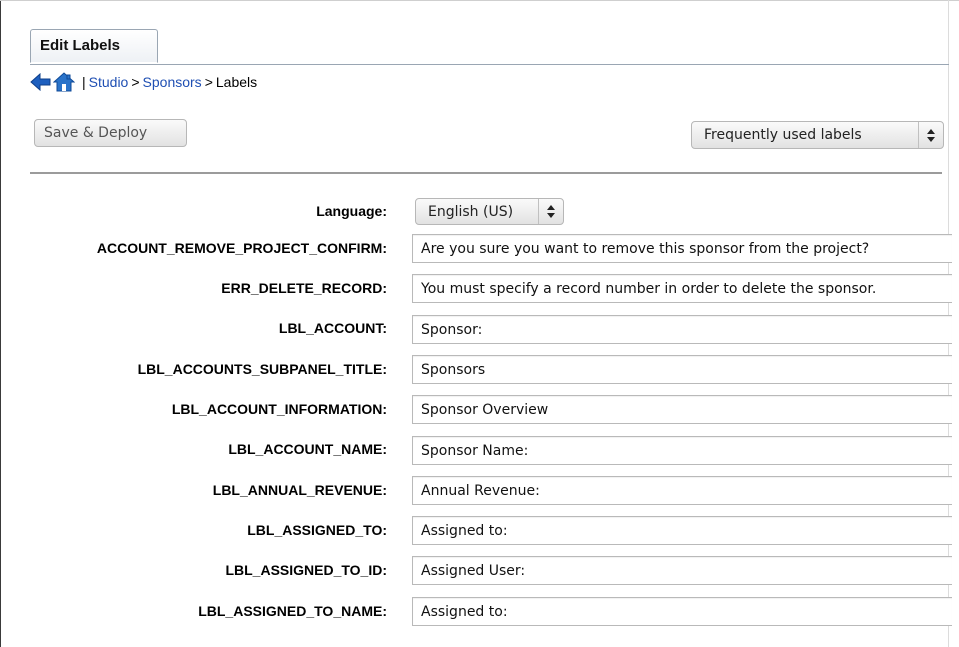 This screenshot has width=959, height=647. What do you see at coordinates (94, 46) in the screenshot?
I see `tab-edit-labels: Edit Labels` at bounding box center [94, 46].